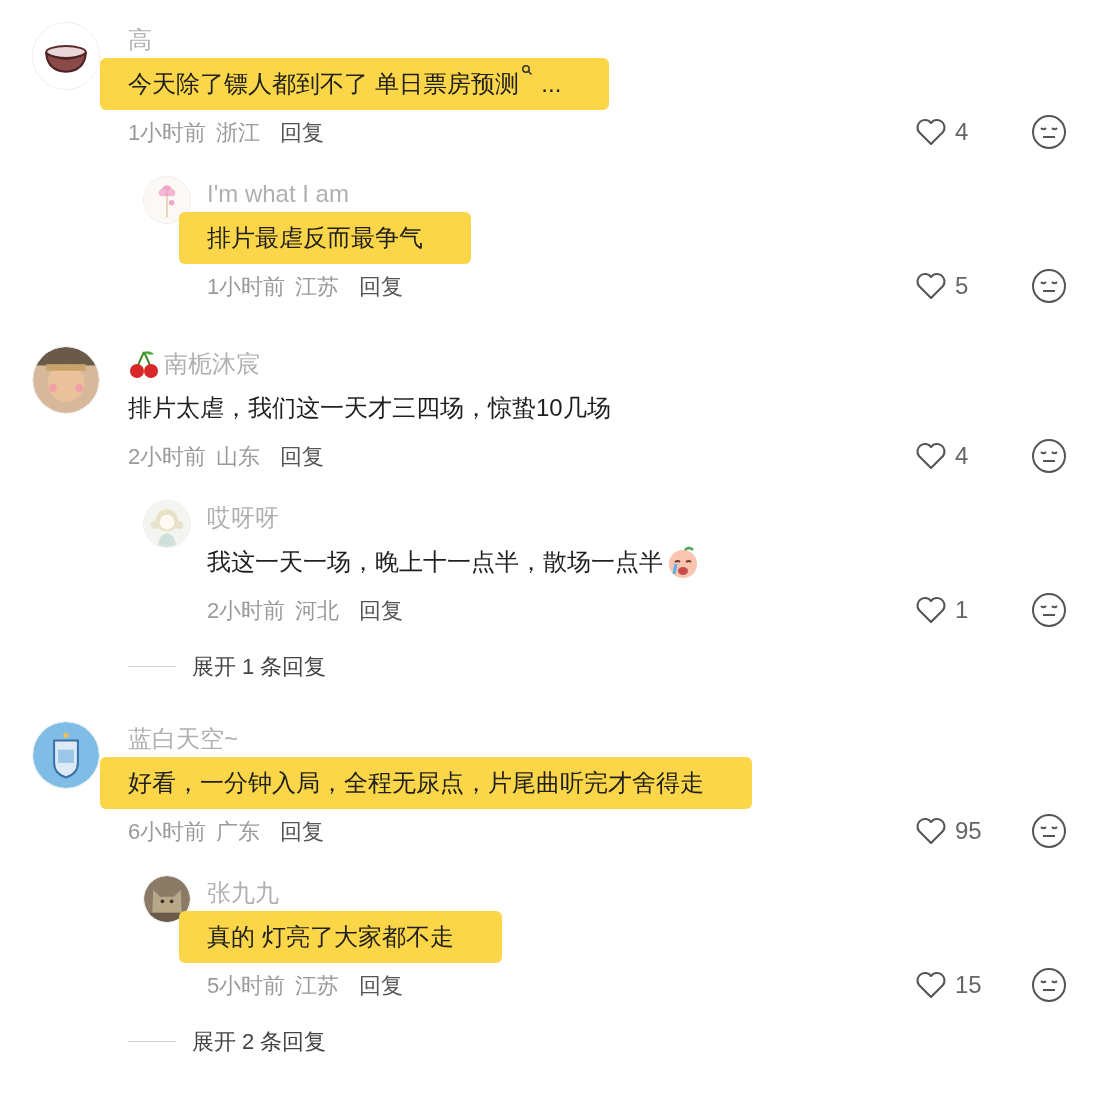  Describe the element at coordinates (323, 84) in the screenshot. I see `comment-text: 今天除了镖人都到不了 单日票房预测` at that location.